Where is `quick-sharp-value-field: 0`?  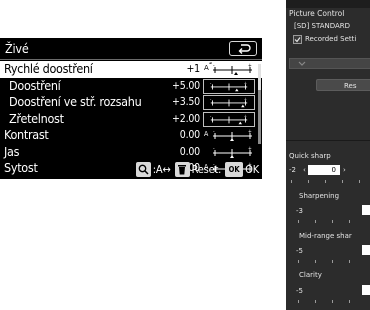
quick-sharp-value-field: 0 is located at coordinates (324, 170).